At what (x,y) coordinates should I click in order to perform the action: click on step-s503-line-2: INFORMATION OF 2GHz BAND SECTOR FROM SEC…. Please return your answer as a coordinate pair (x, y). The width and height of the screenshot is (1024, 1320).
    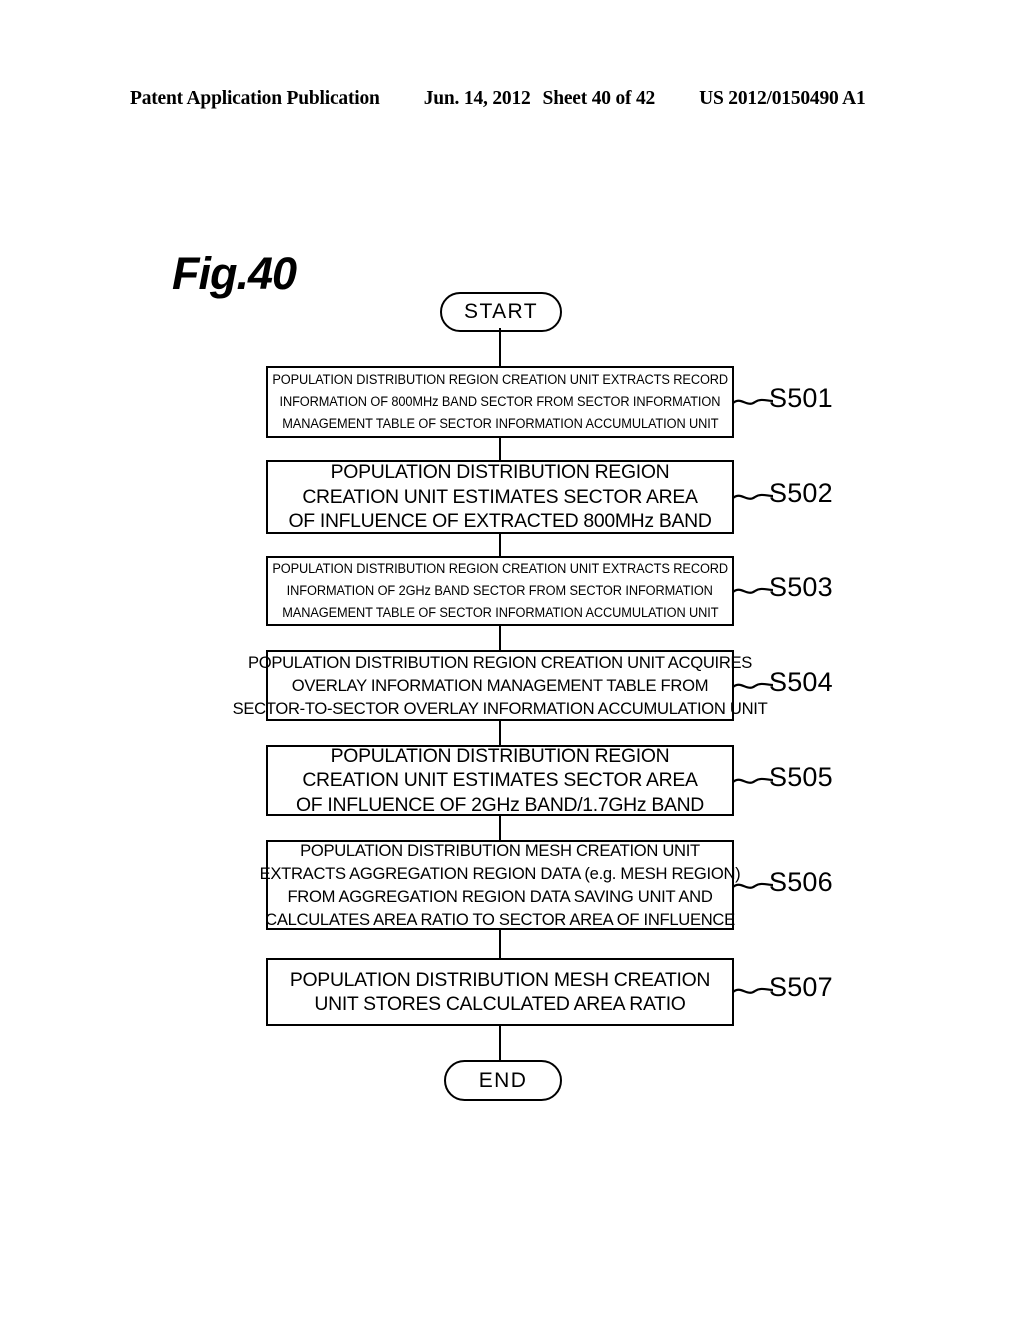
    Looking at the image, I should click on (500, 591).